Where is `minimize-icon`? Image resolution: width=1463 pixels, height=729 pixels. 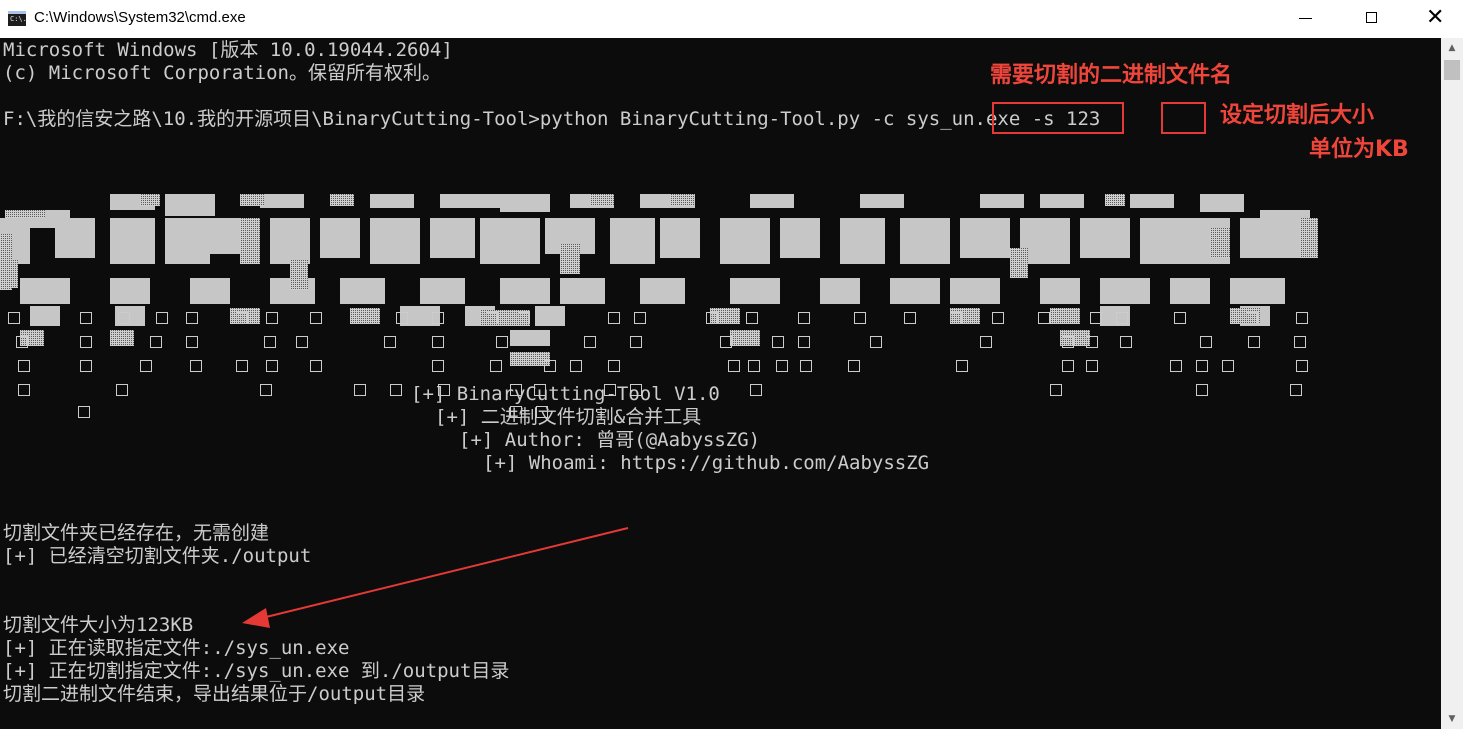
minimize-icon is located at coordinates (1305, 18).